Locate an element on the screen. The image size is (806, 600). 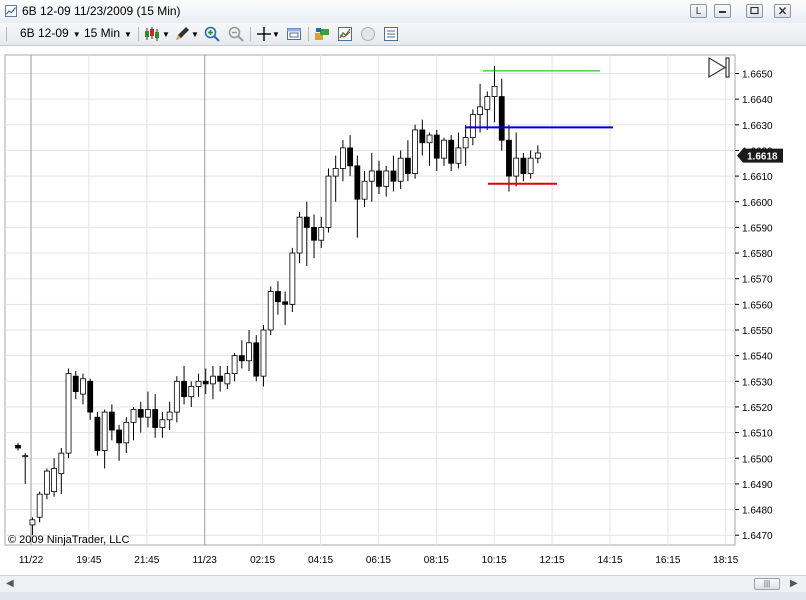
scroll-left-arrow-icon: ◀ is located at coordinates (10, 583).